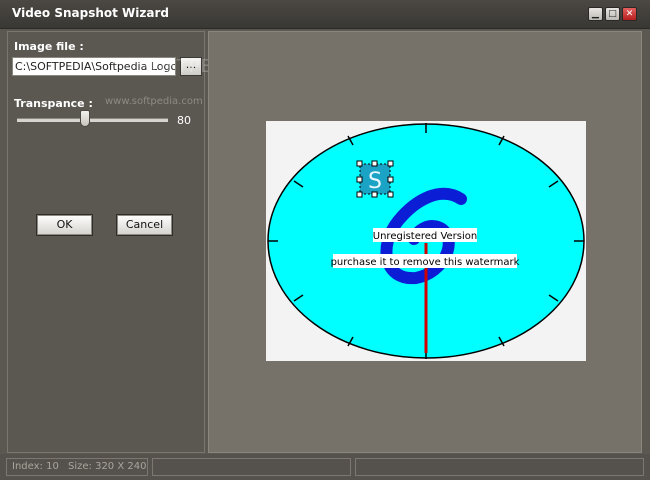  Describe the element at coordinates (64, 225) in the screenshot. I see `ok-button: OK` at that location.